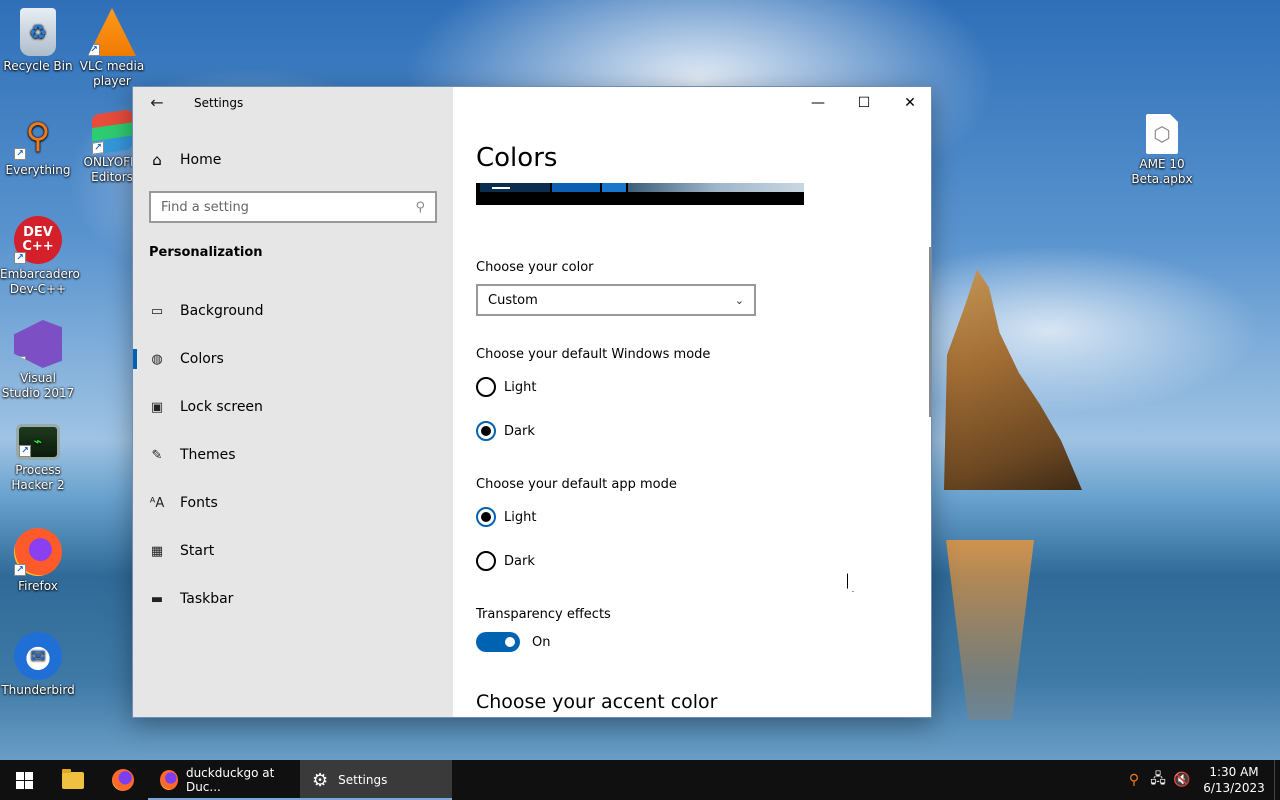  I want to click on chevron-down-icon: ⌄, so click(739, 300).